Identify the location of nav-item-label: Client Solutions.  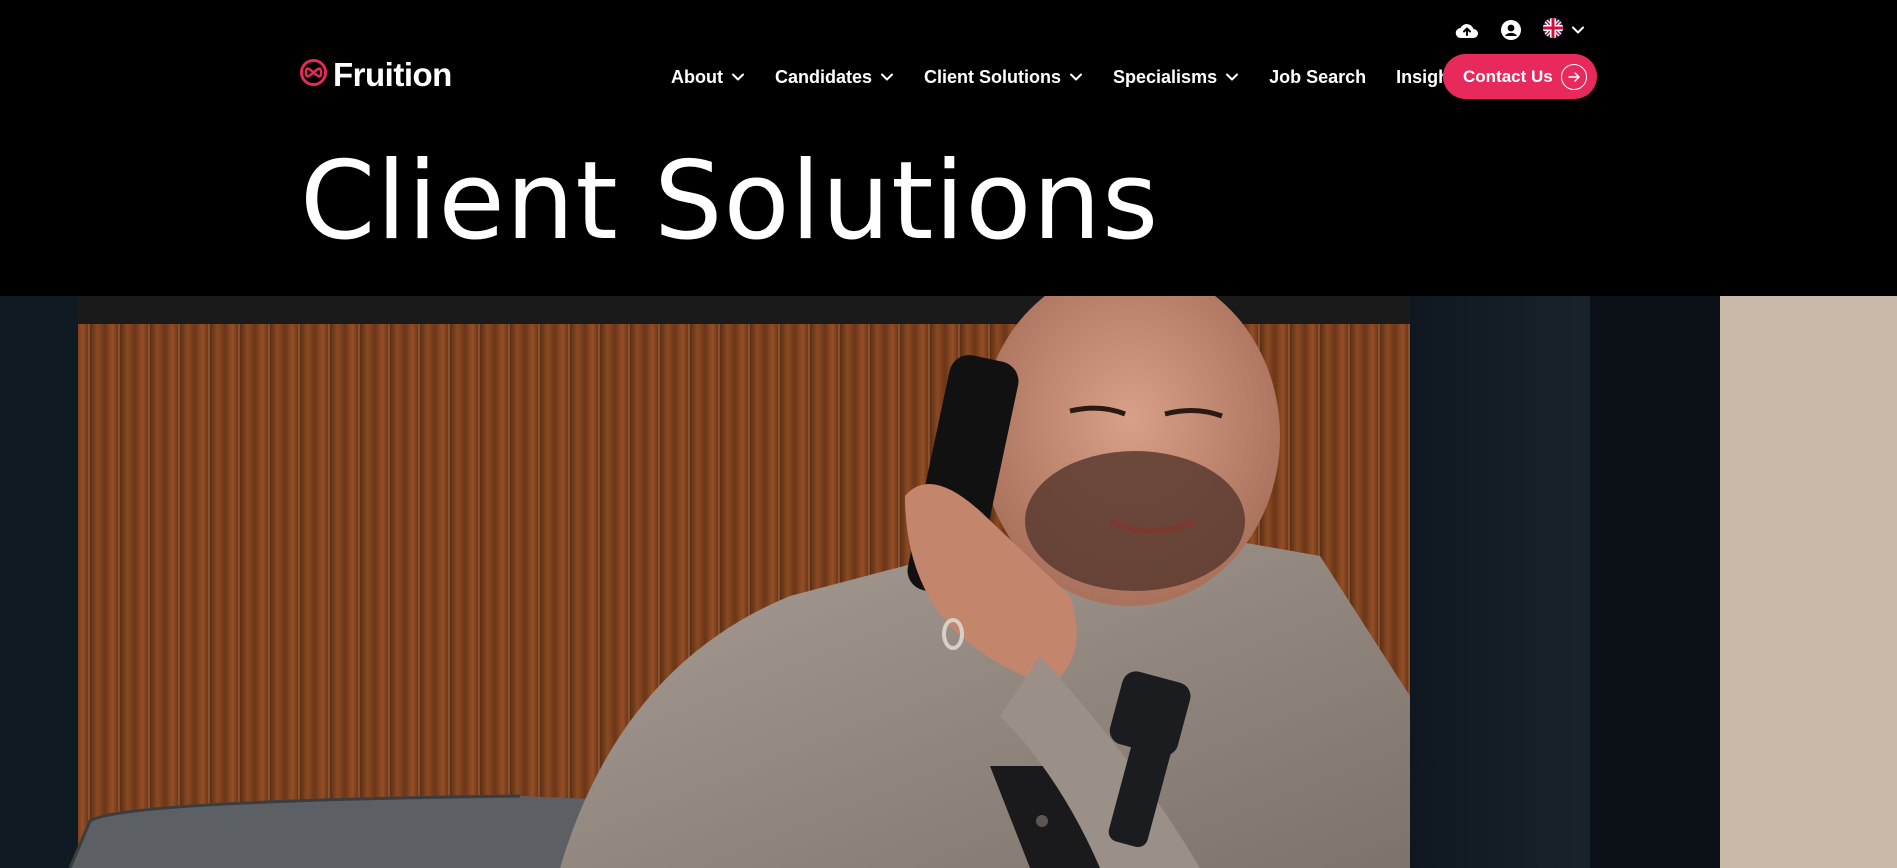
(993, 76).